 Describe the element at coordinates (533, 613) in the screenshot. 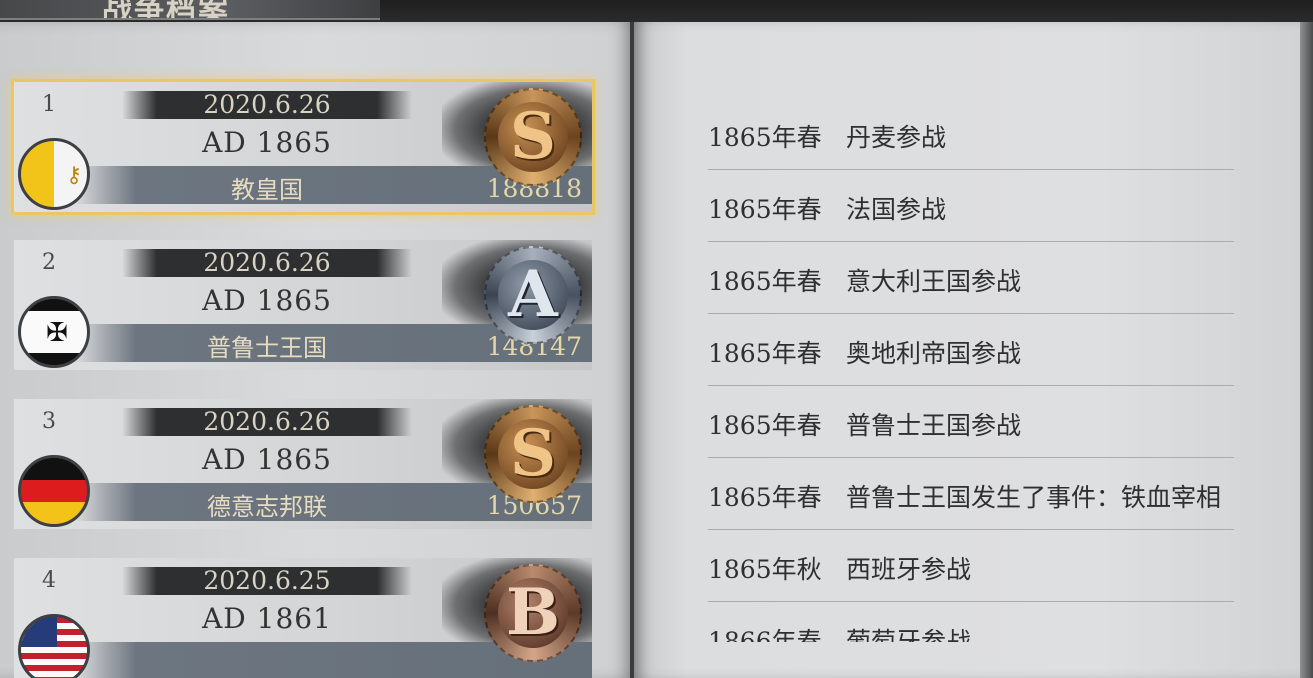

I see `rank-b-medal-icon: B` at that location.